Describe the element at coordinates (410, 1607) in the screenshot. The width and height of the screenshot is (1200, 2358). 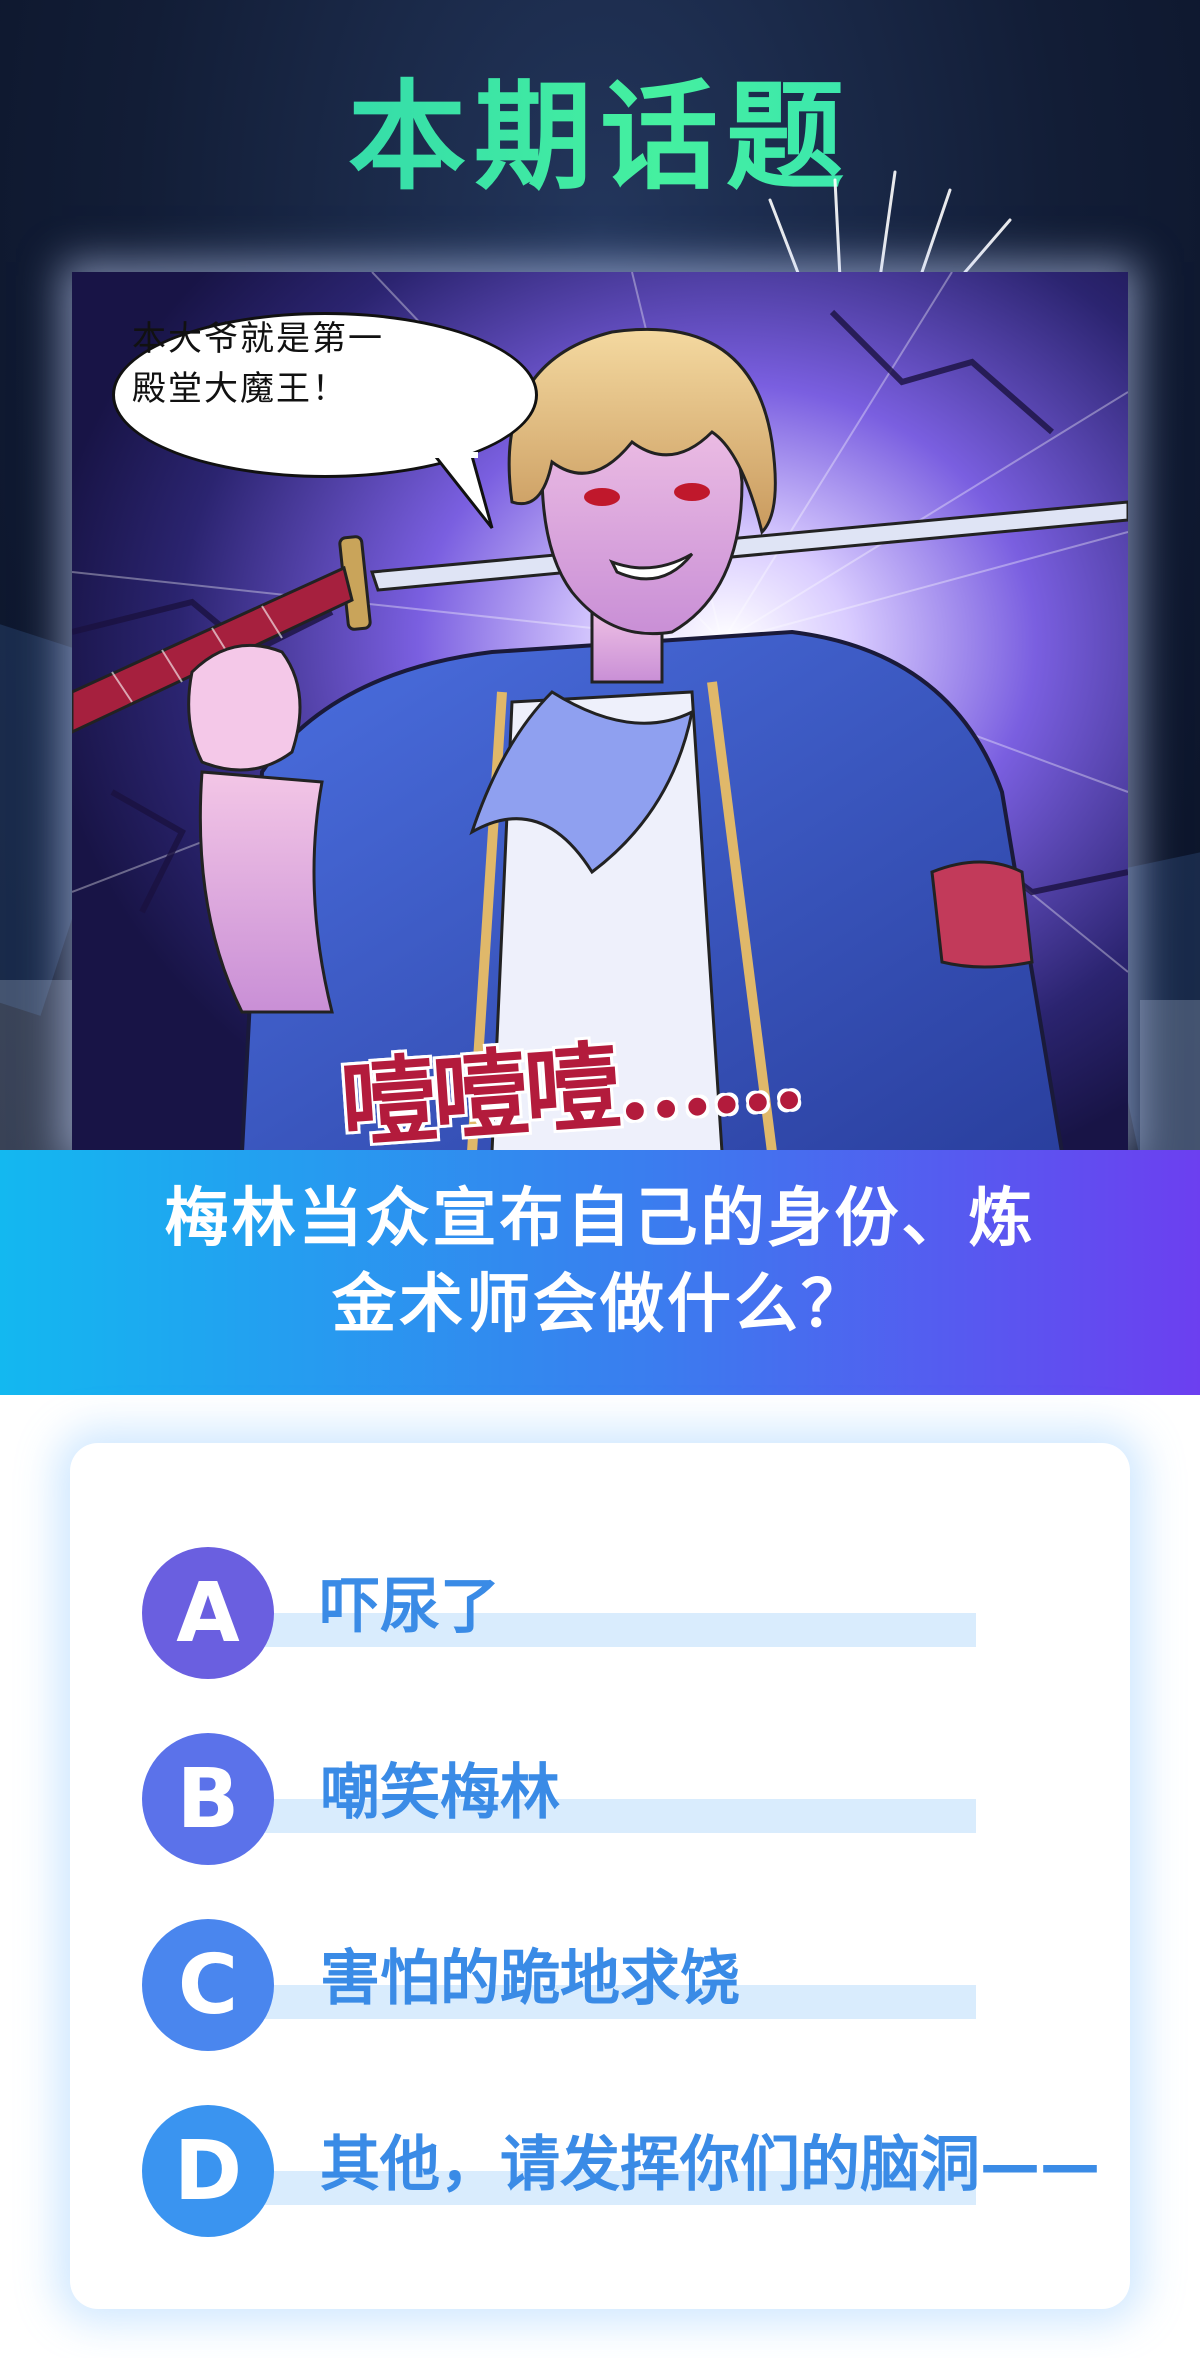
I see `option-text: 吓尿了` at that location.